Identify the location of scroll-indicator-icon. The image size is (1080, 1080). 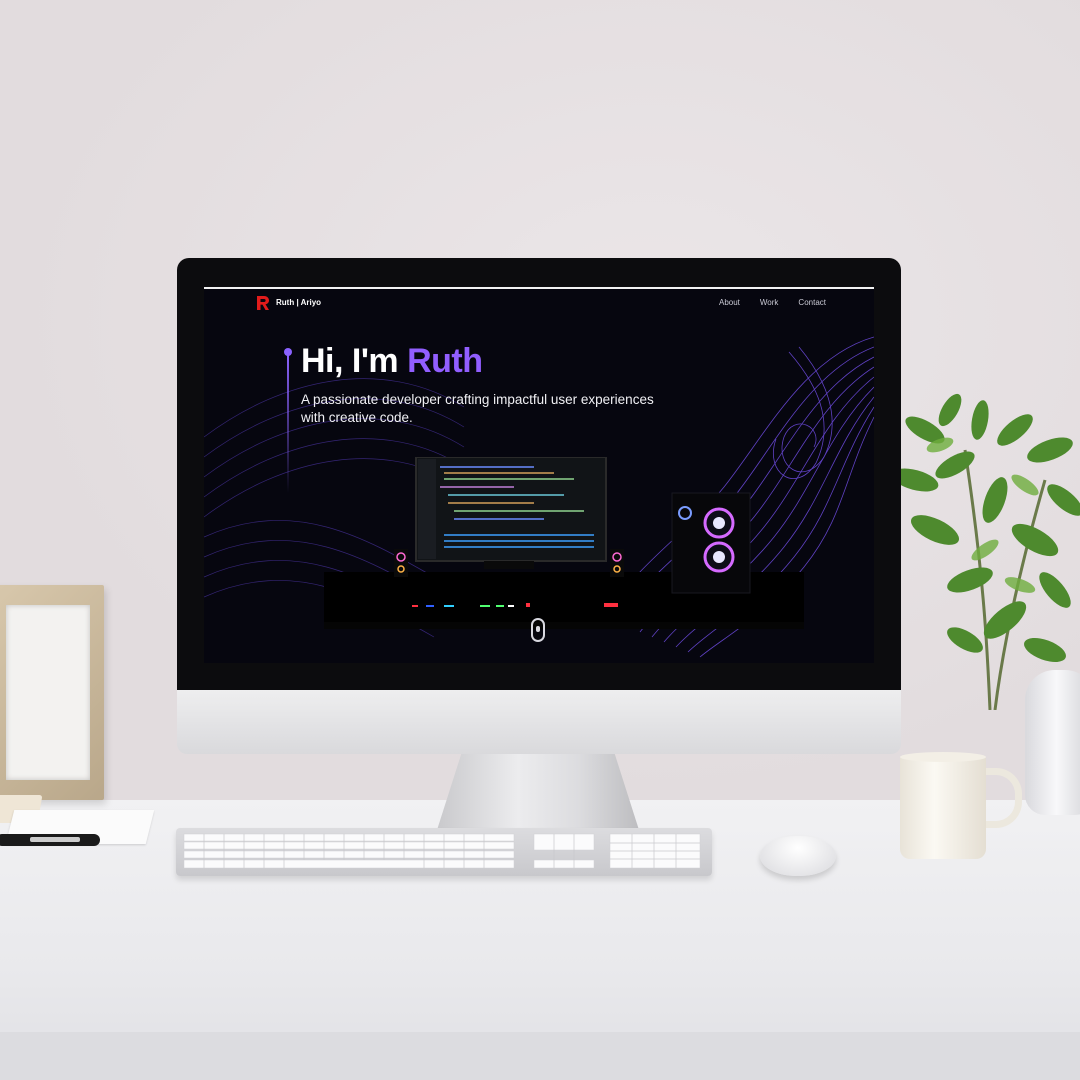
(538, 630).